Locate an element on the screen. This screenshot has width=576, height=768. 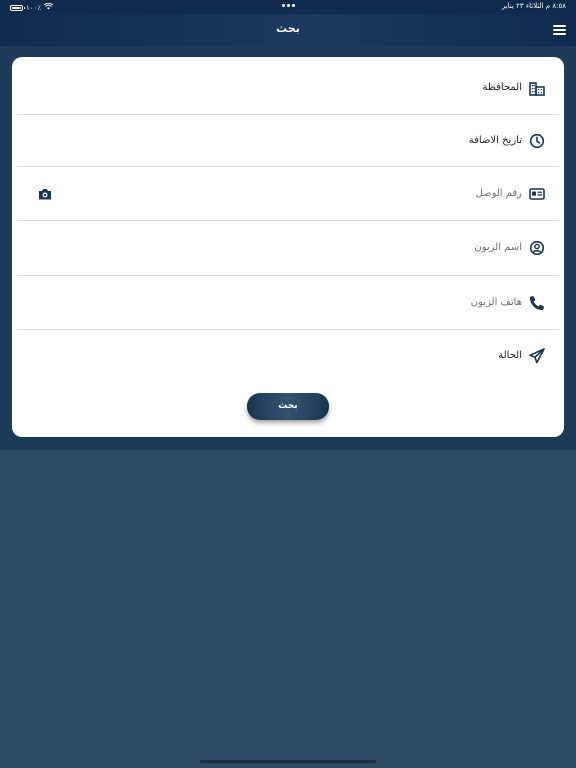
camera-icon is located at coordinates (45, 194).